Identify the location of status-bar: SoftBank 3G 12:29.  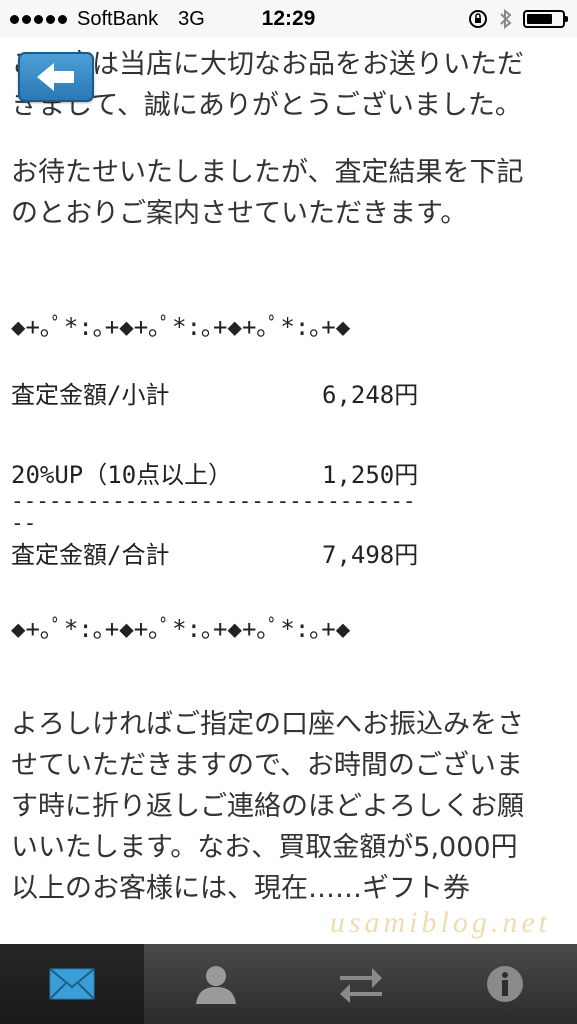
(288, 19).